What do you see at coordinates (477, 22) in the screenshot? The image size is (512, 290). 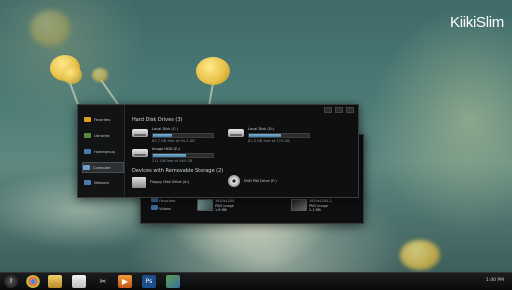 I see `brand-logo-text: KiikiSlim` at bounding box center [477, 22].